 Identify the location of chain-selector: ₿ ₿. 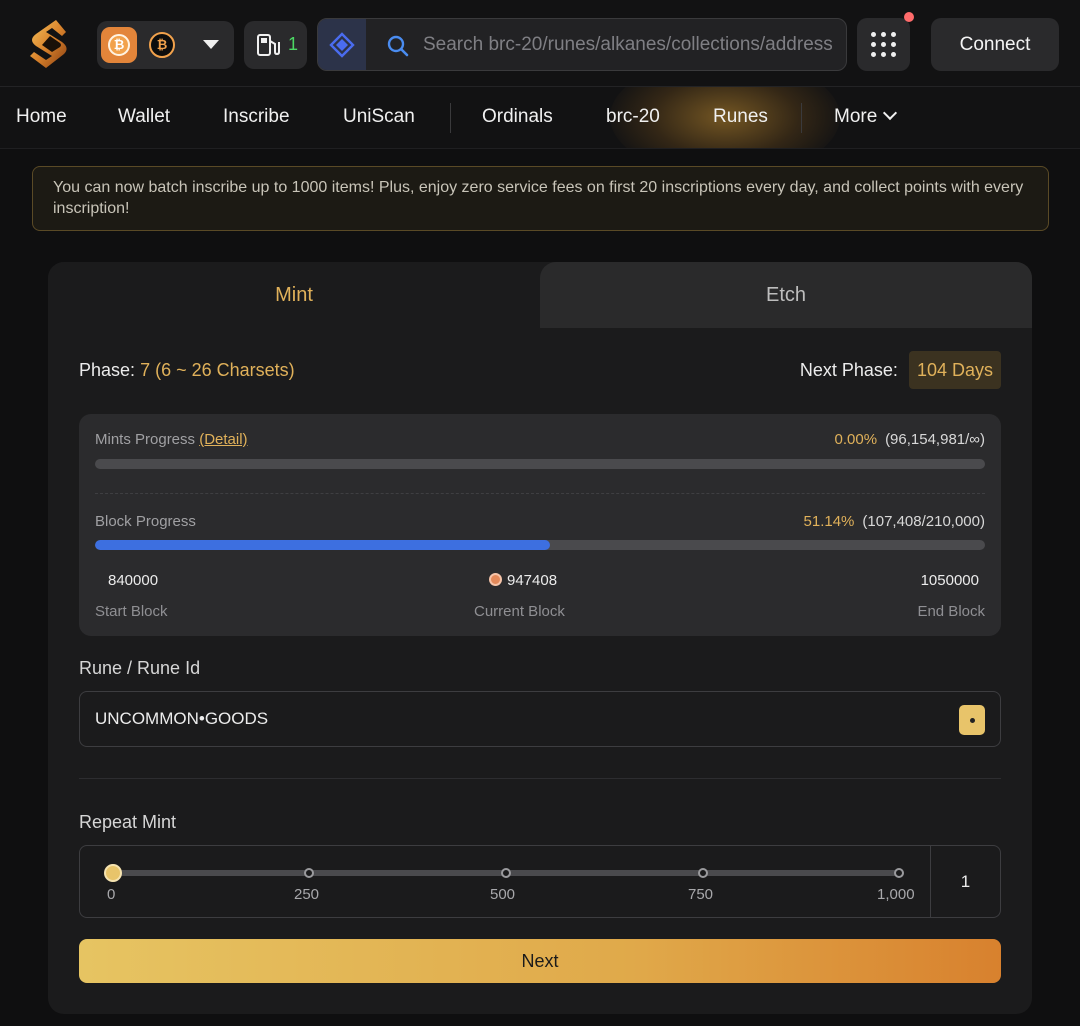
(165, 45).